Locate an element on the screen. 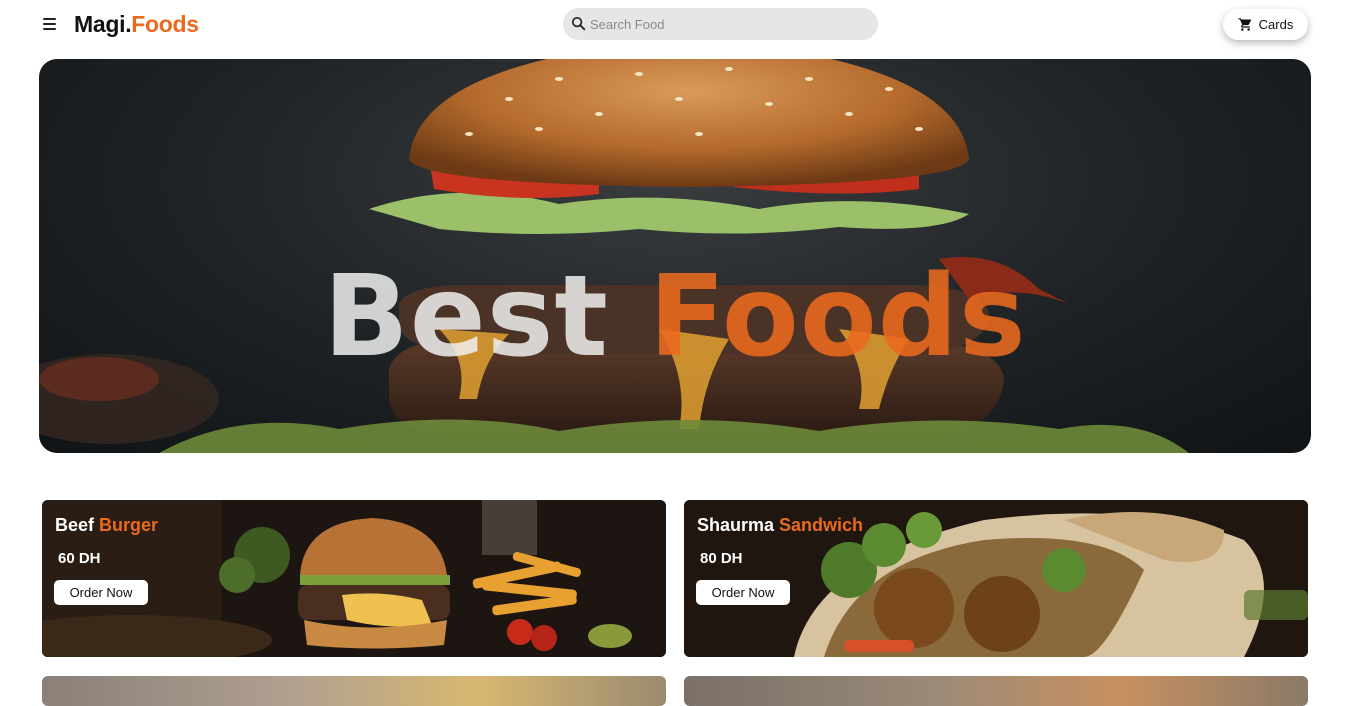 This screenshot has height=706, width=1349. card-price: 80 DH is located at coordinates (721, 558).